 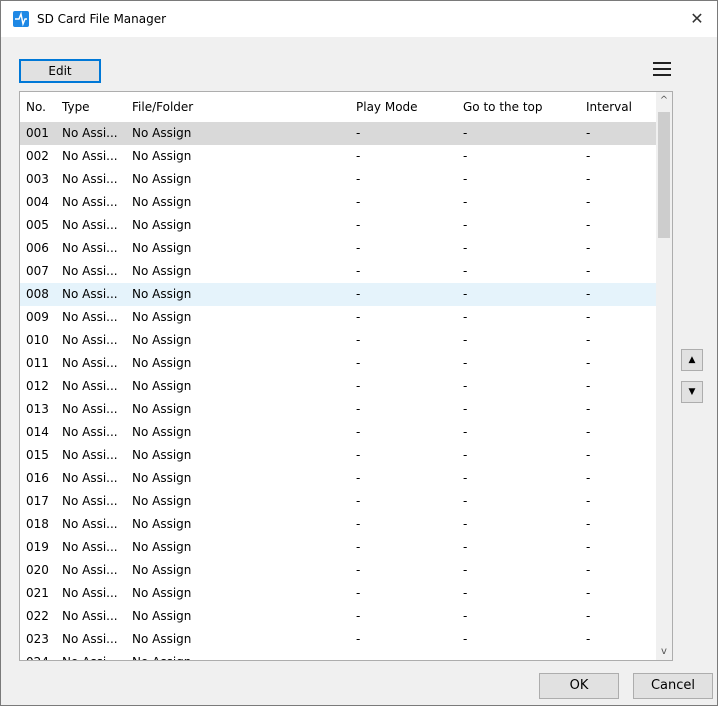 What do you see at coordinates (37, 225) in the screenshot?
I see `row-number: 005` at bounding box center [37, 225].